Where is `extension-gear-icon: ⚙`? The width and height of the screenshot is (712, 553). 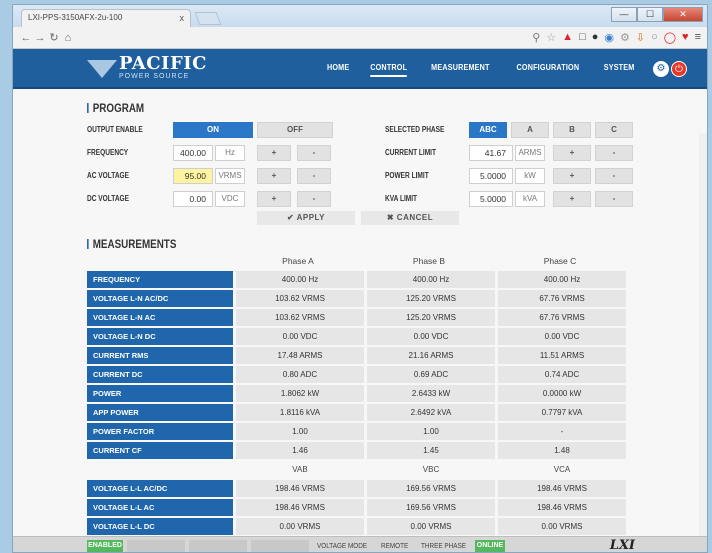 extension-gear-icon: ⚙ is located at coordinates (625, 37).